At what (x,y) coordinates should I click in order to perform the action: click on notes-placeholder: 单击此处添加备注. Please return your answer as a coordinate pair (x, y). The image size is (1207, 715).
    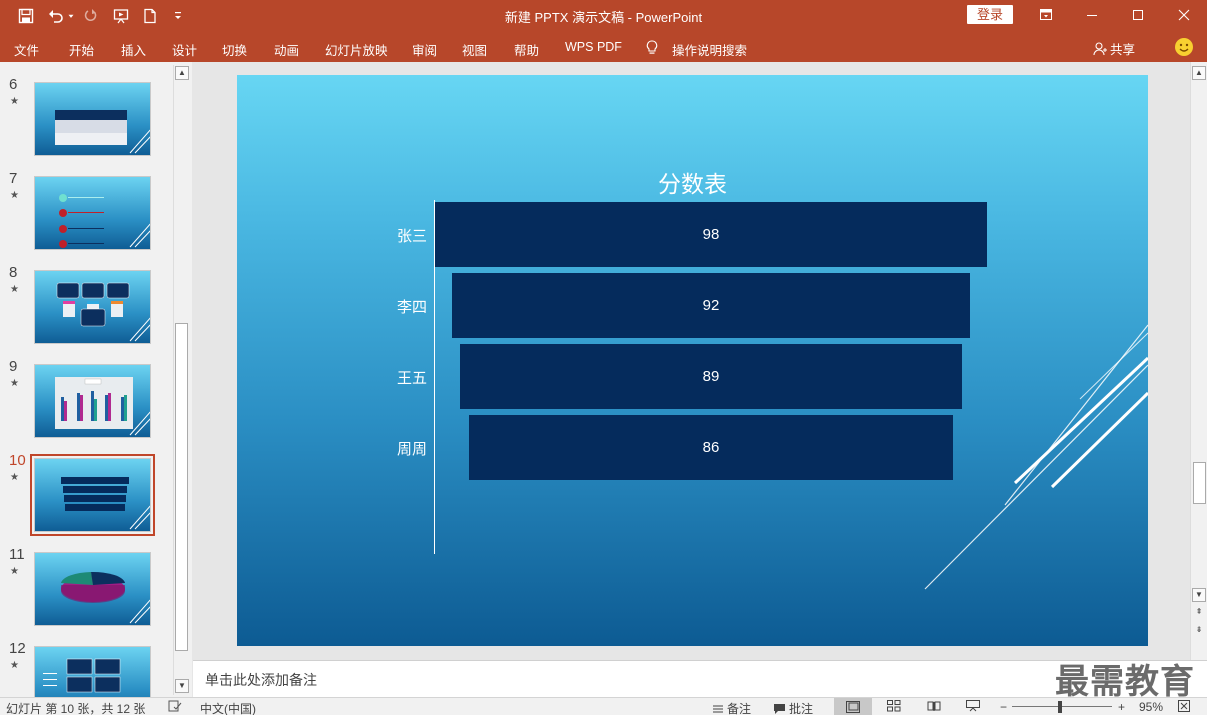
    Looking at the image, I should click on (261, 680).